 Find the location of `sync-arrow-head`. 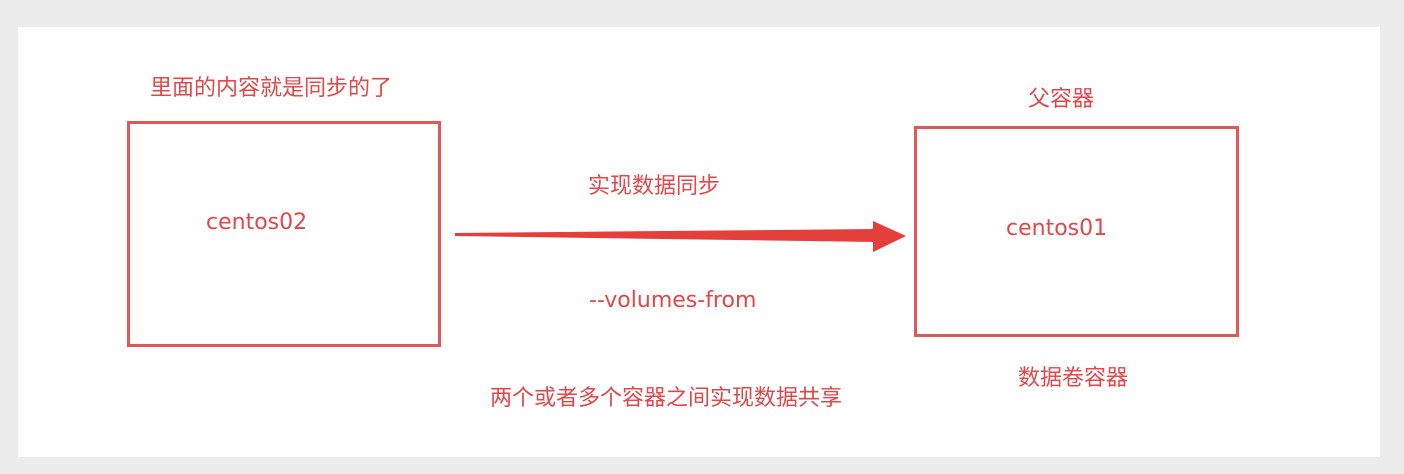

sync-arrow-head is located at coordinates (889, 236).